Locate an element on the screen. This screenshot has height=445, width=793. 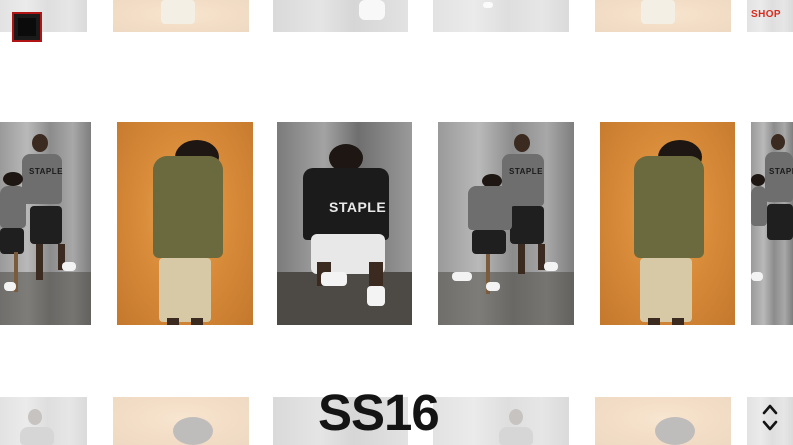
menu-button is located at coordinates (27, 27).